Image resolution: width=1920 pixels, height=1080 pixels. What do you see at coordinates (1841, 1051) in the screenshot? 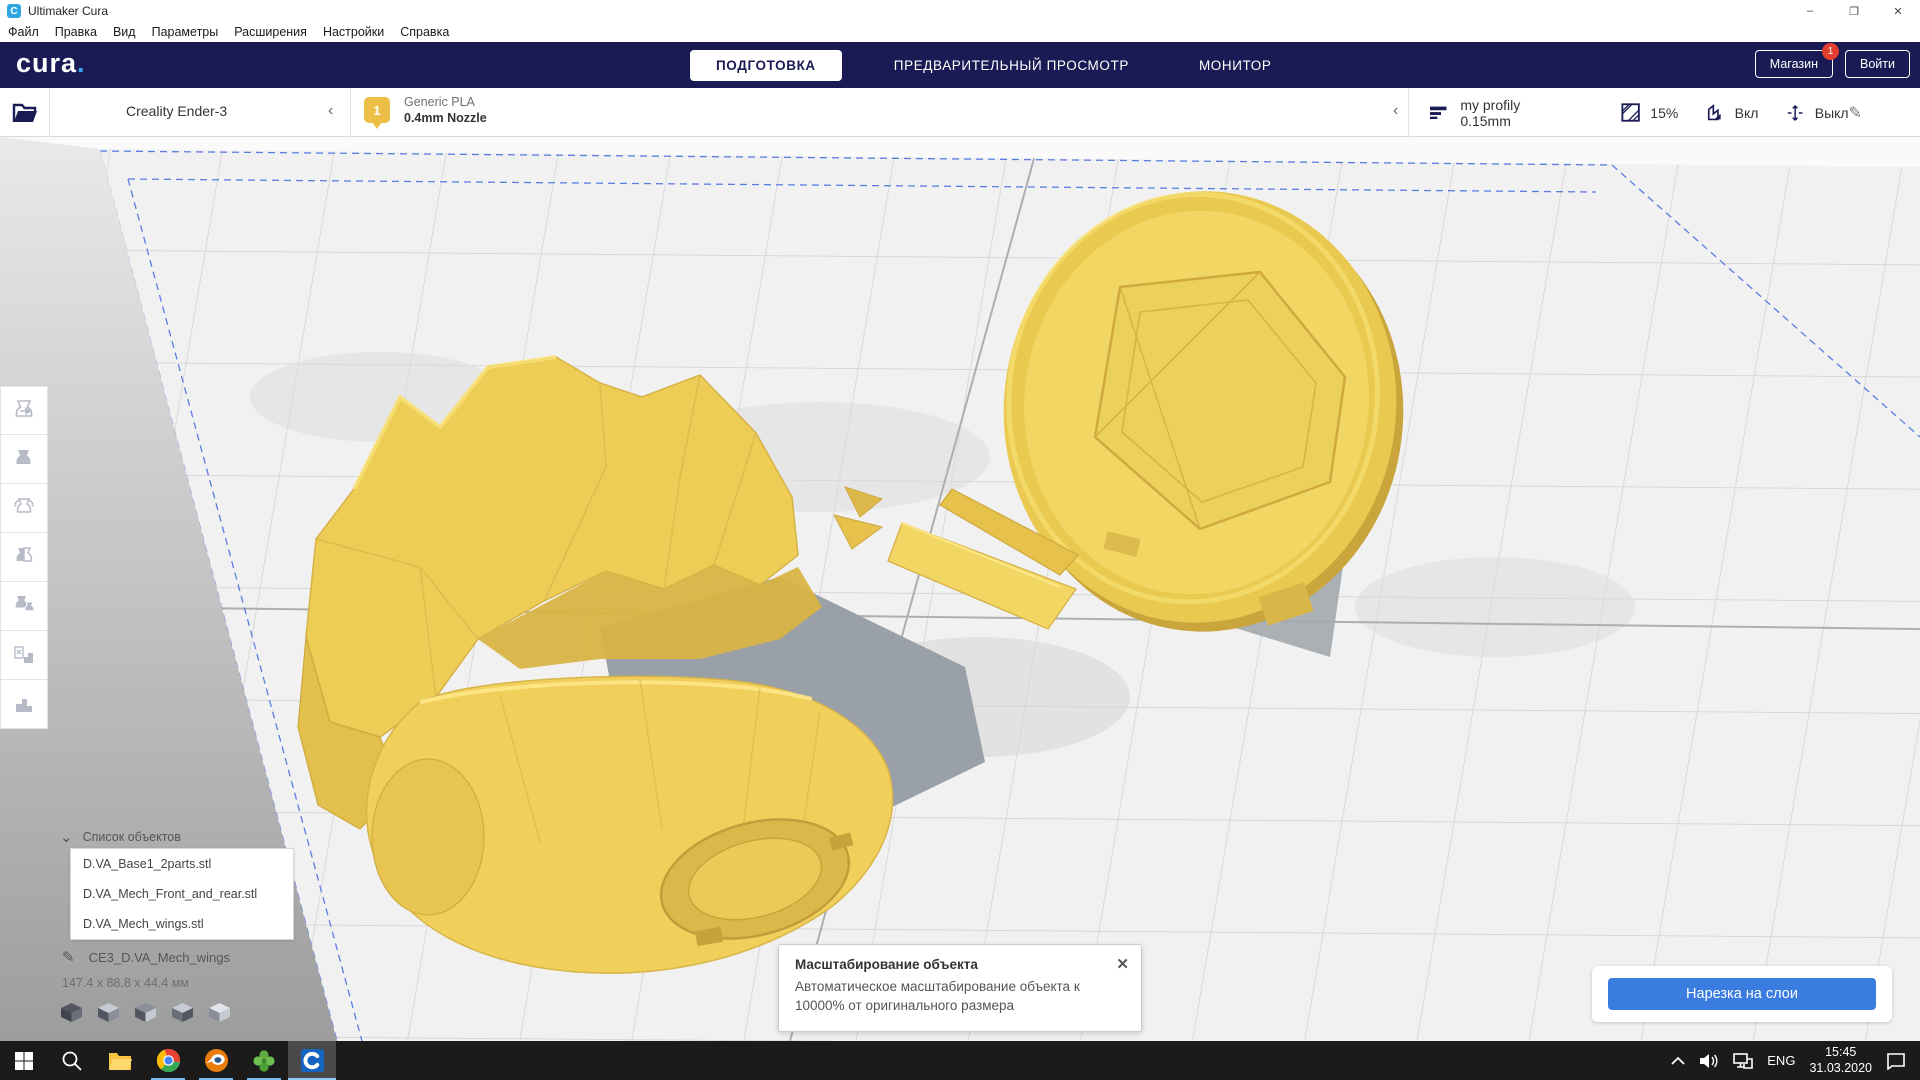
I see `clock-time: 15:45` at bounding box center [1841, 1051].